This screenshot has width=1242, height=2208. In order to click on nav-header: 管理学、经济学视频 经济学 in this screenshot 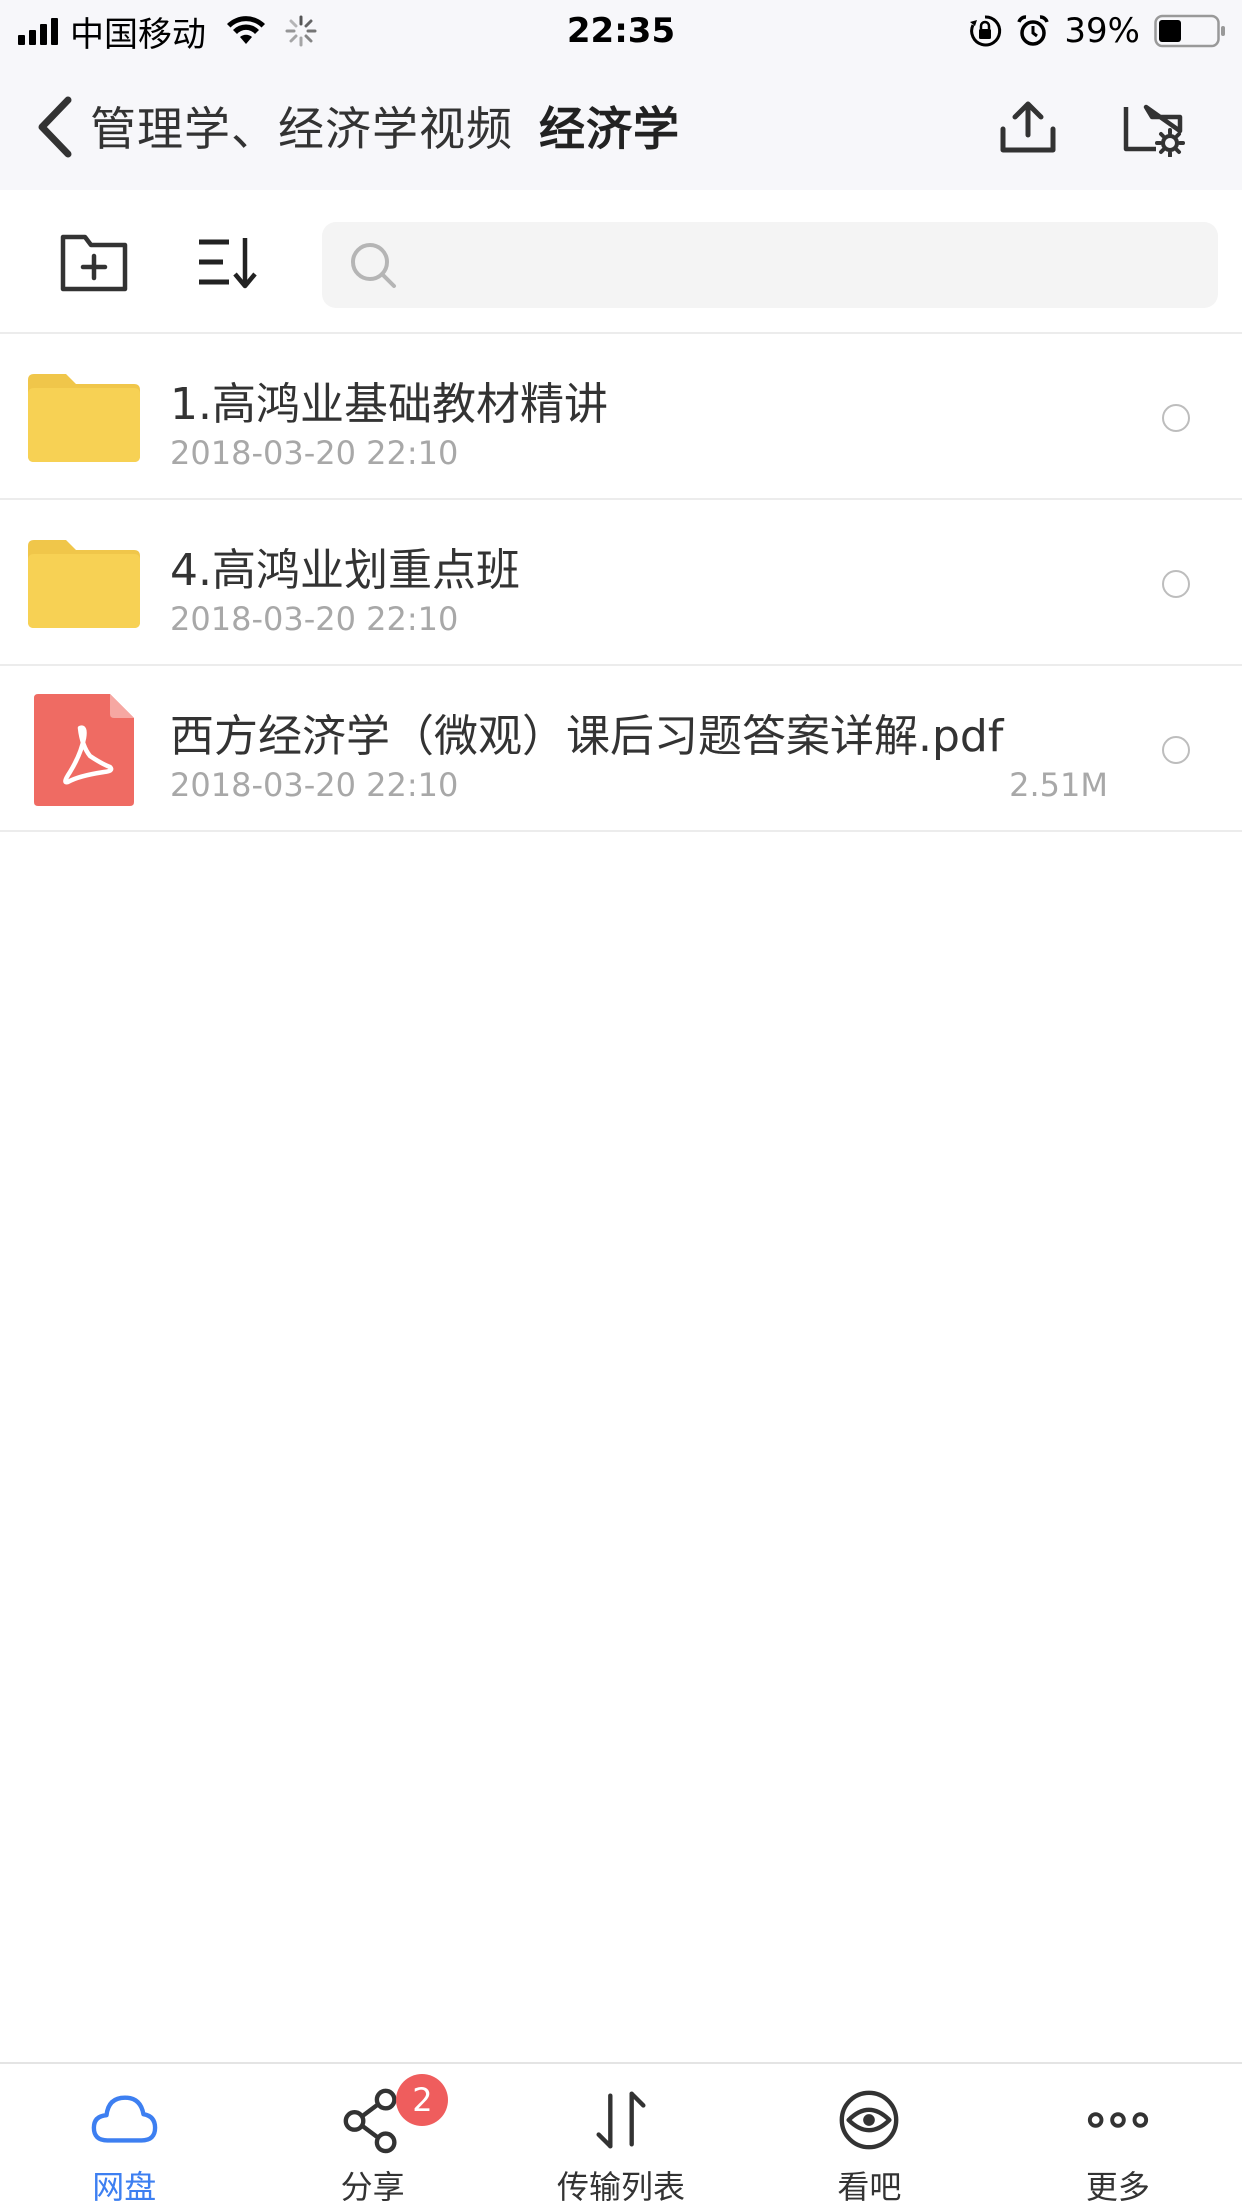, I will do `click(621, 126)`.